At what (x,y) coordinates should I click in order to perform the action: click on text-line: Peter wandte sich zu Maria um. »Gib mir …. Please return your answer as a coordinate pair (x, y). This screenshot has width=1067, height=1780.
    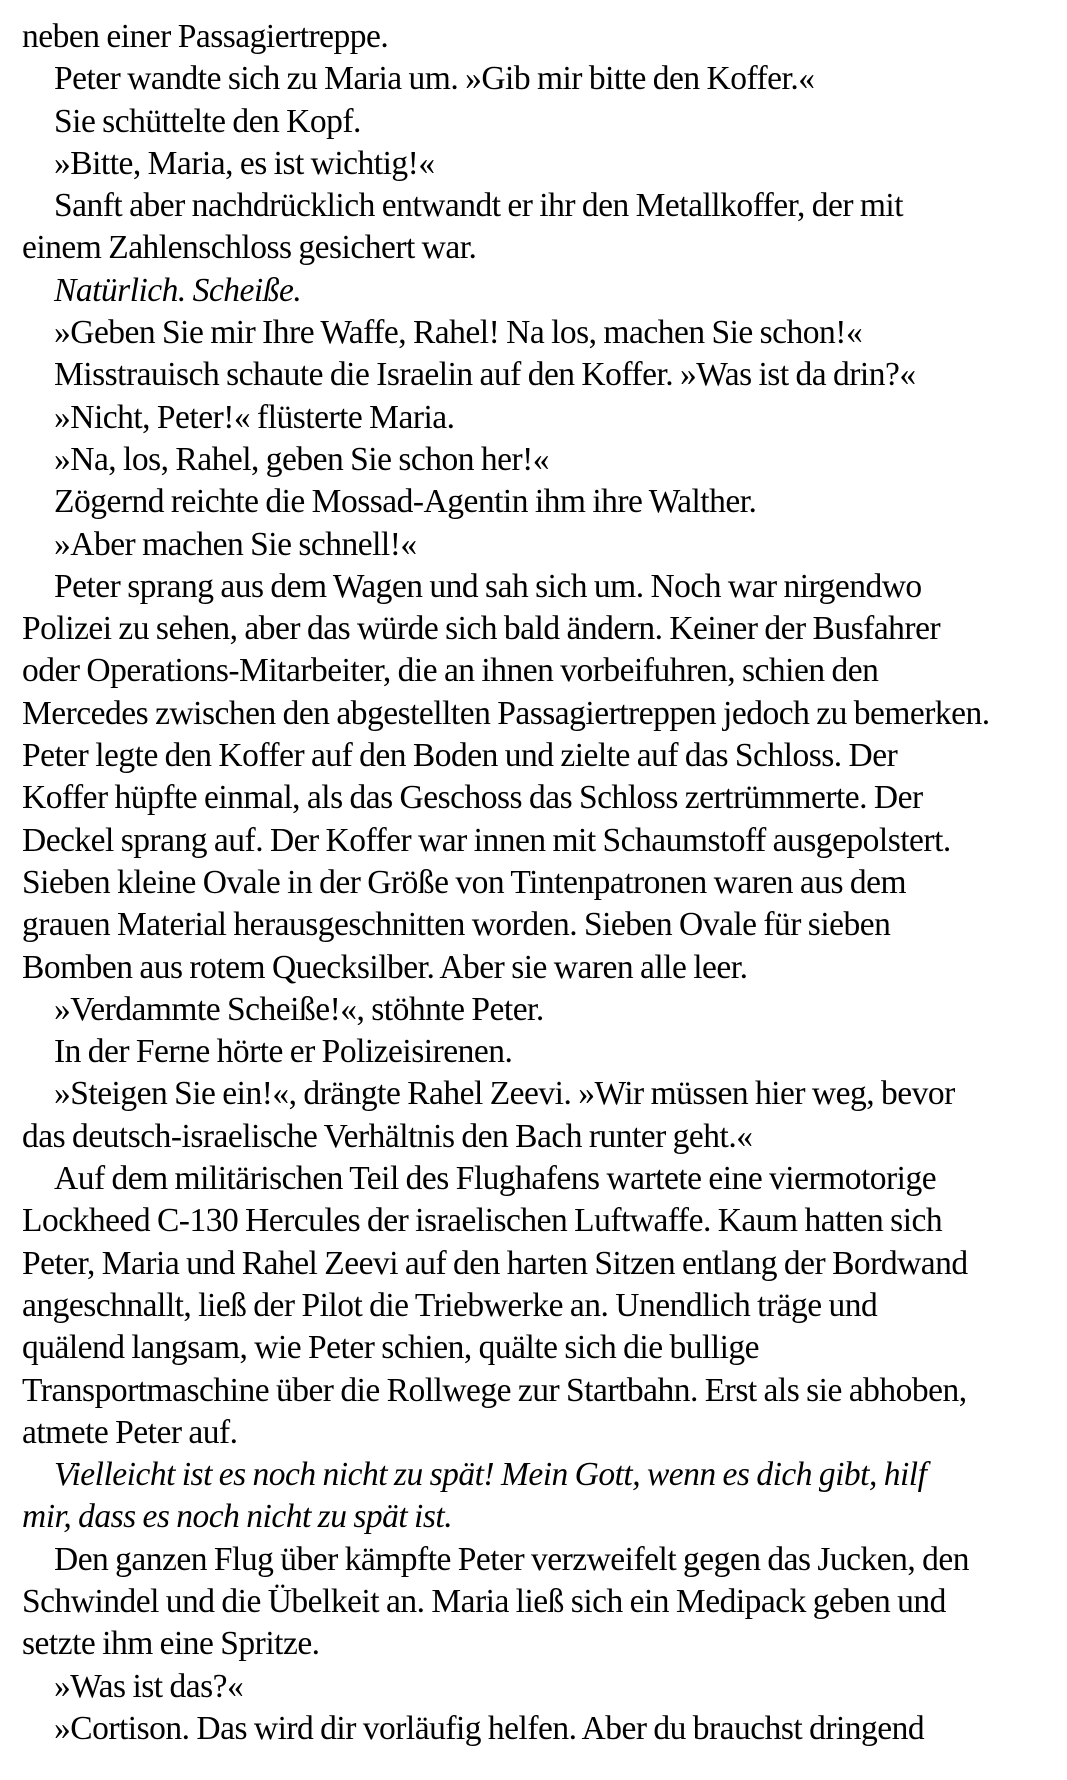
    Looking at the image, I should click on (434, 79).